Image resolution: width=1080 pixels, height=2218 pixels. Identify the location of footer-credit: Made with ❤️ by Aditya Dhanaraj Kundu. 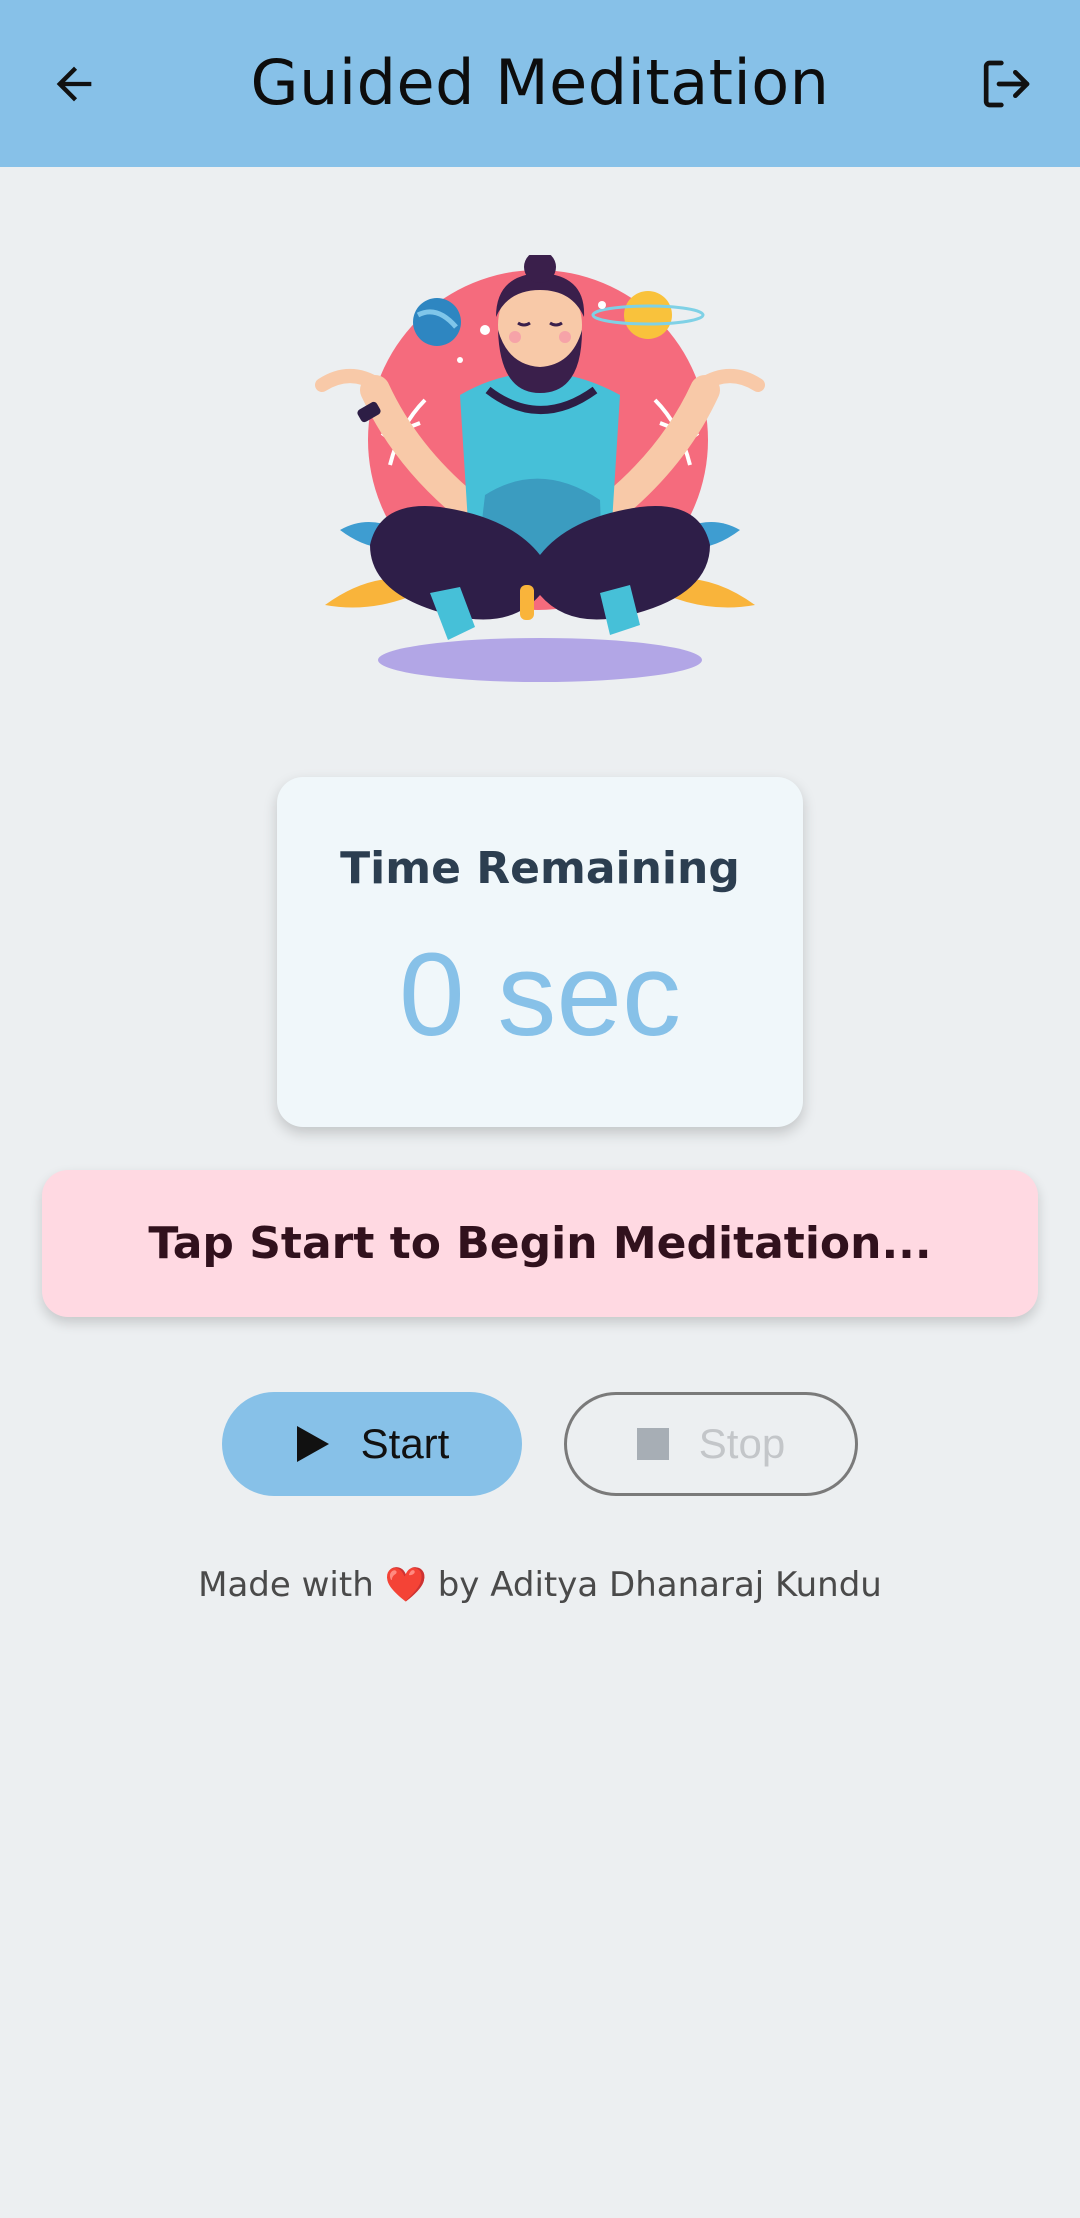
(540, 1585).